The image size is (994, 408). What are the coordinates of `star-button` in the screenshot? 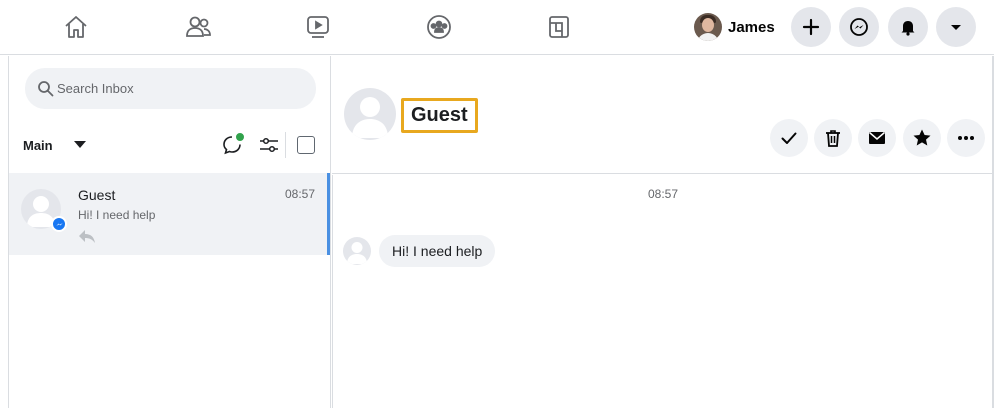 It's located at (922, 138).